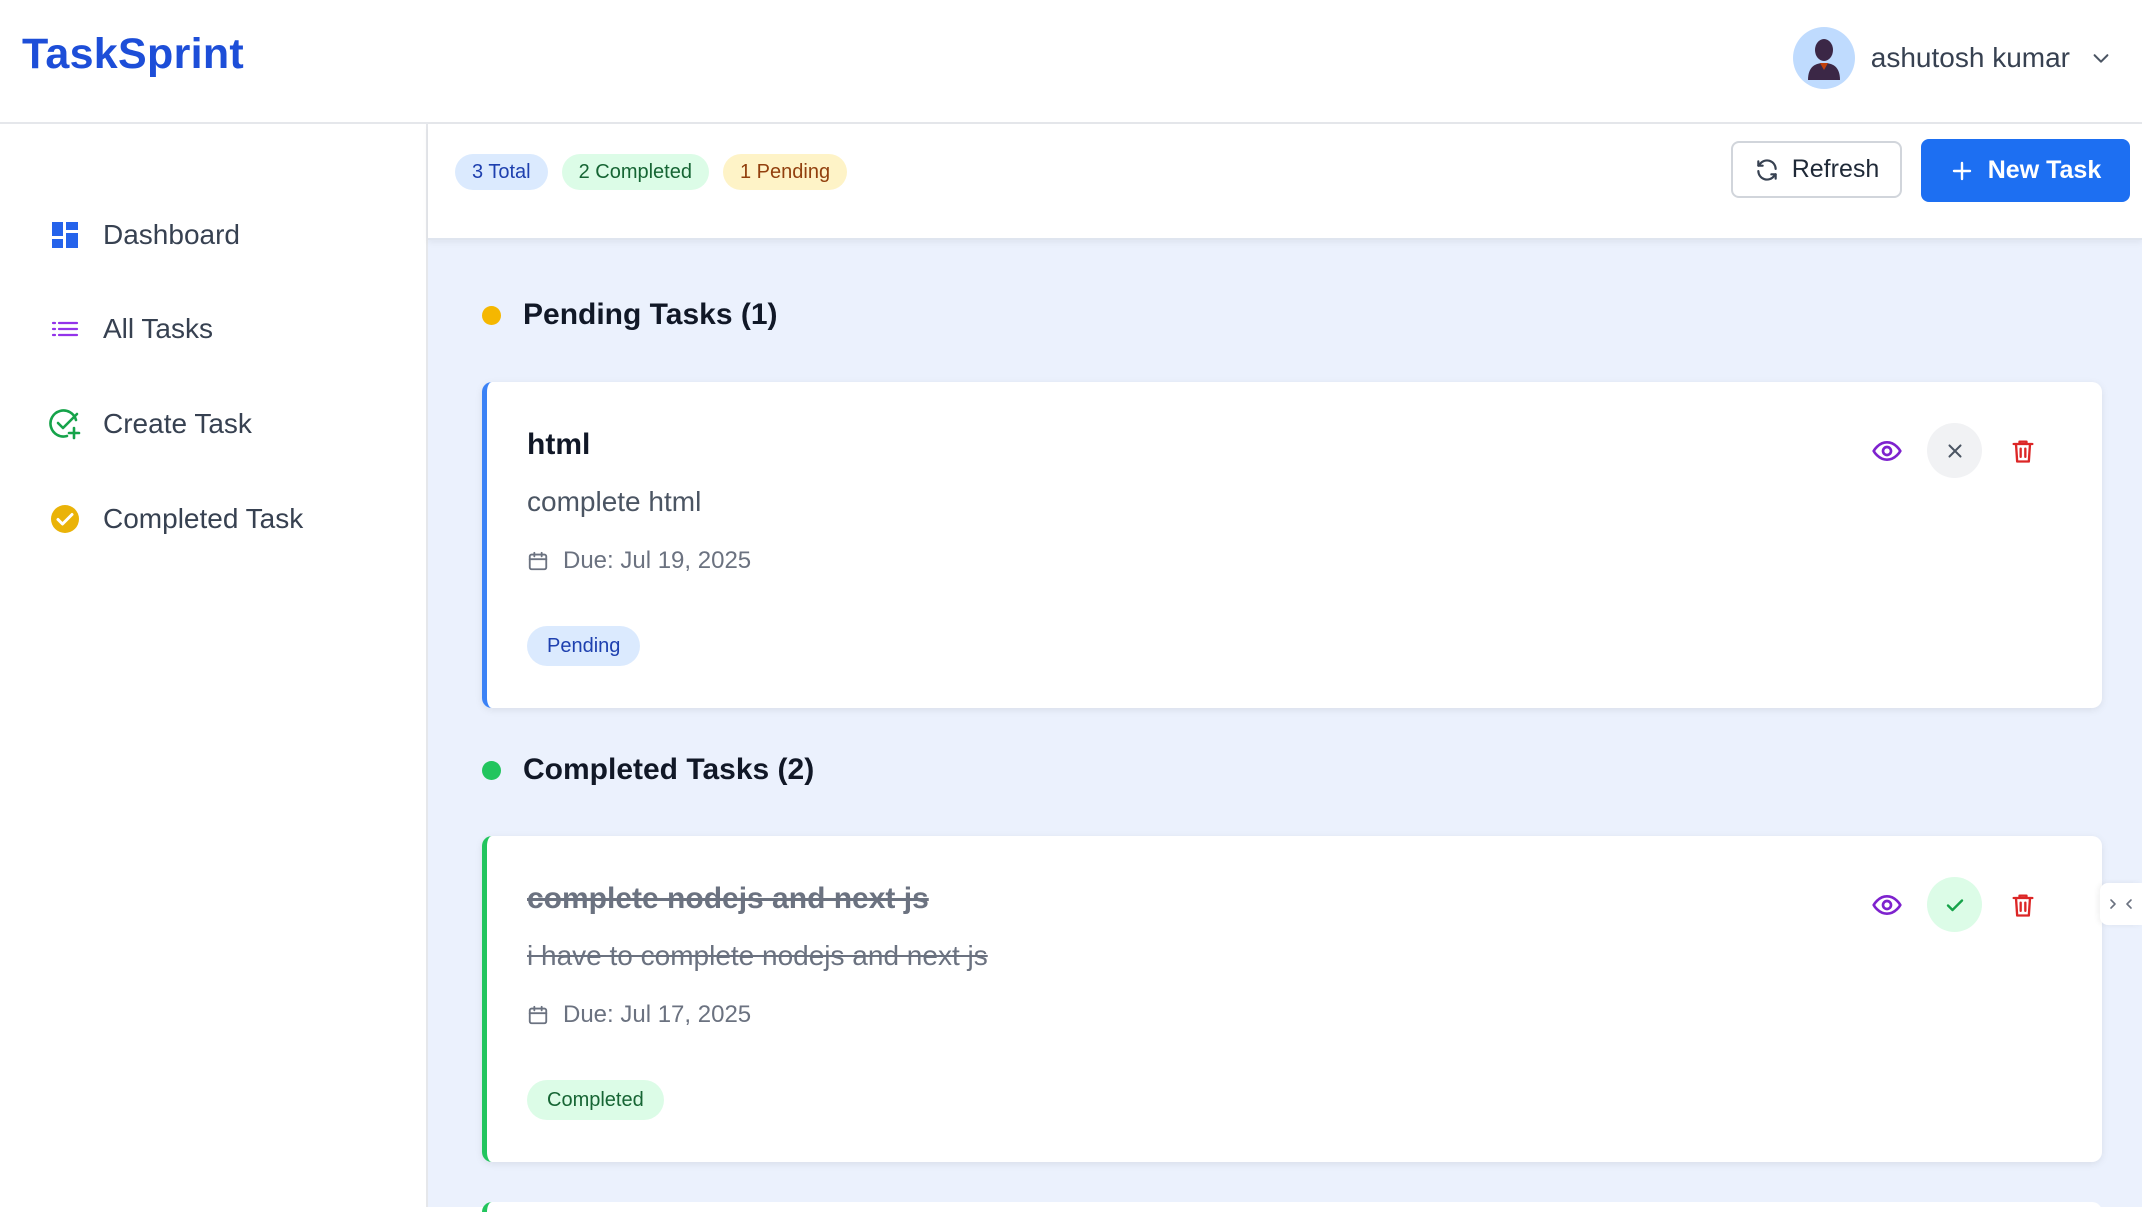 This screenshot has width=2142, height=1212. I want to click on sidebar-item-label: Create Task, so click(177, 423).